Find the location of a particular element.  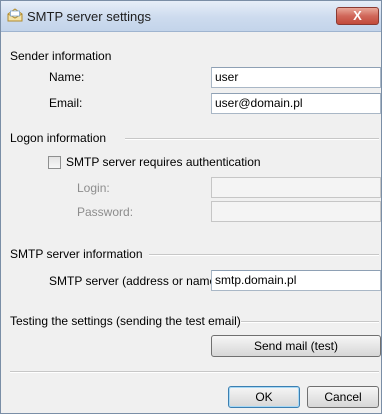

email-label: Email: is located at coordinates (66, 103).